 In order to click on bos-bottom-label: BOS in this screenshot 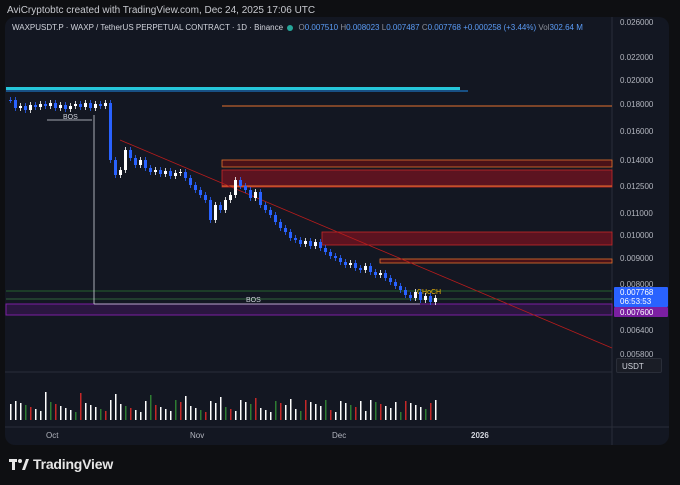, I will do `click(253, 300)`.